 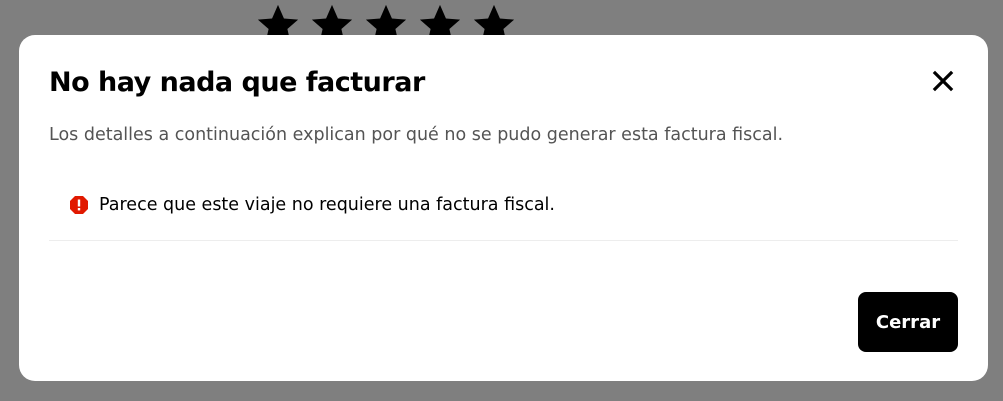 What do you see at coordinates (503, 240) in the screenshot?
I see `divider` at bounding box center [503, 240].